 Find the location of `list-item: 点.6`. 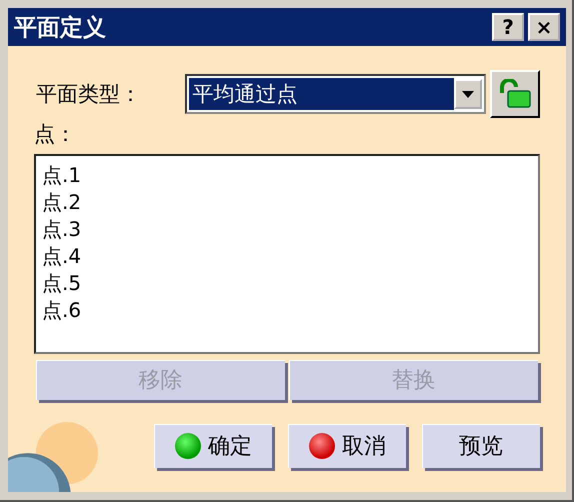

list-item: 点.6 is located at coordinates (287, 310).